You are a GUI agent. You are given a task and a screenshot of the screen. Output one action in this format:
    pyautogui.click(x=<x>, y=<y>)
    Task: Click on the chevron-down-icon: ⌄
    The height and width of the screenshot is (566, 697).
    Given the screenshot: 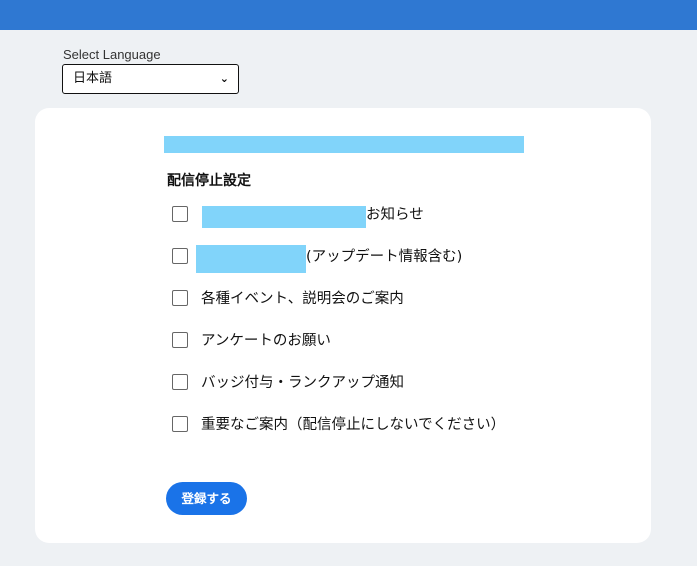 What is the action you would take?
    pyautogui.click(x=224, y=78)
    